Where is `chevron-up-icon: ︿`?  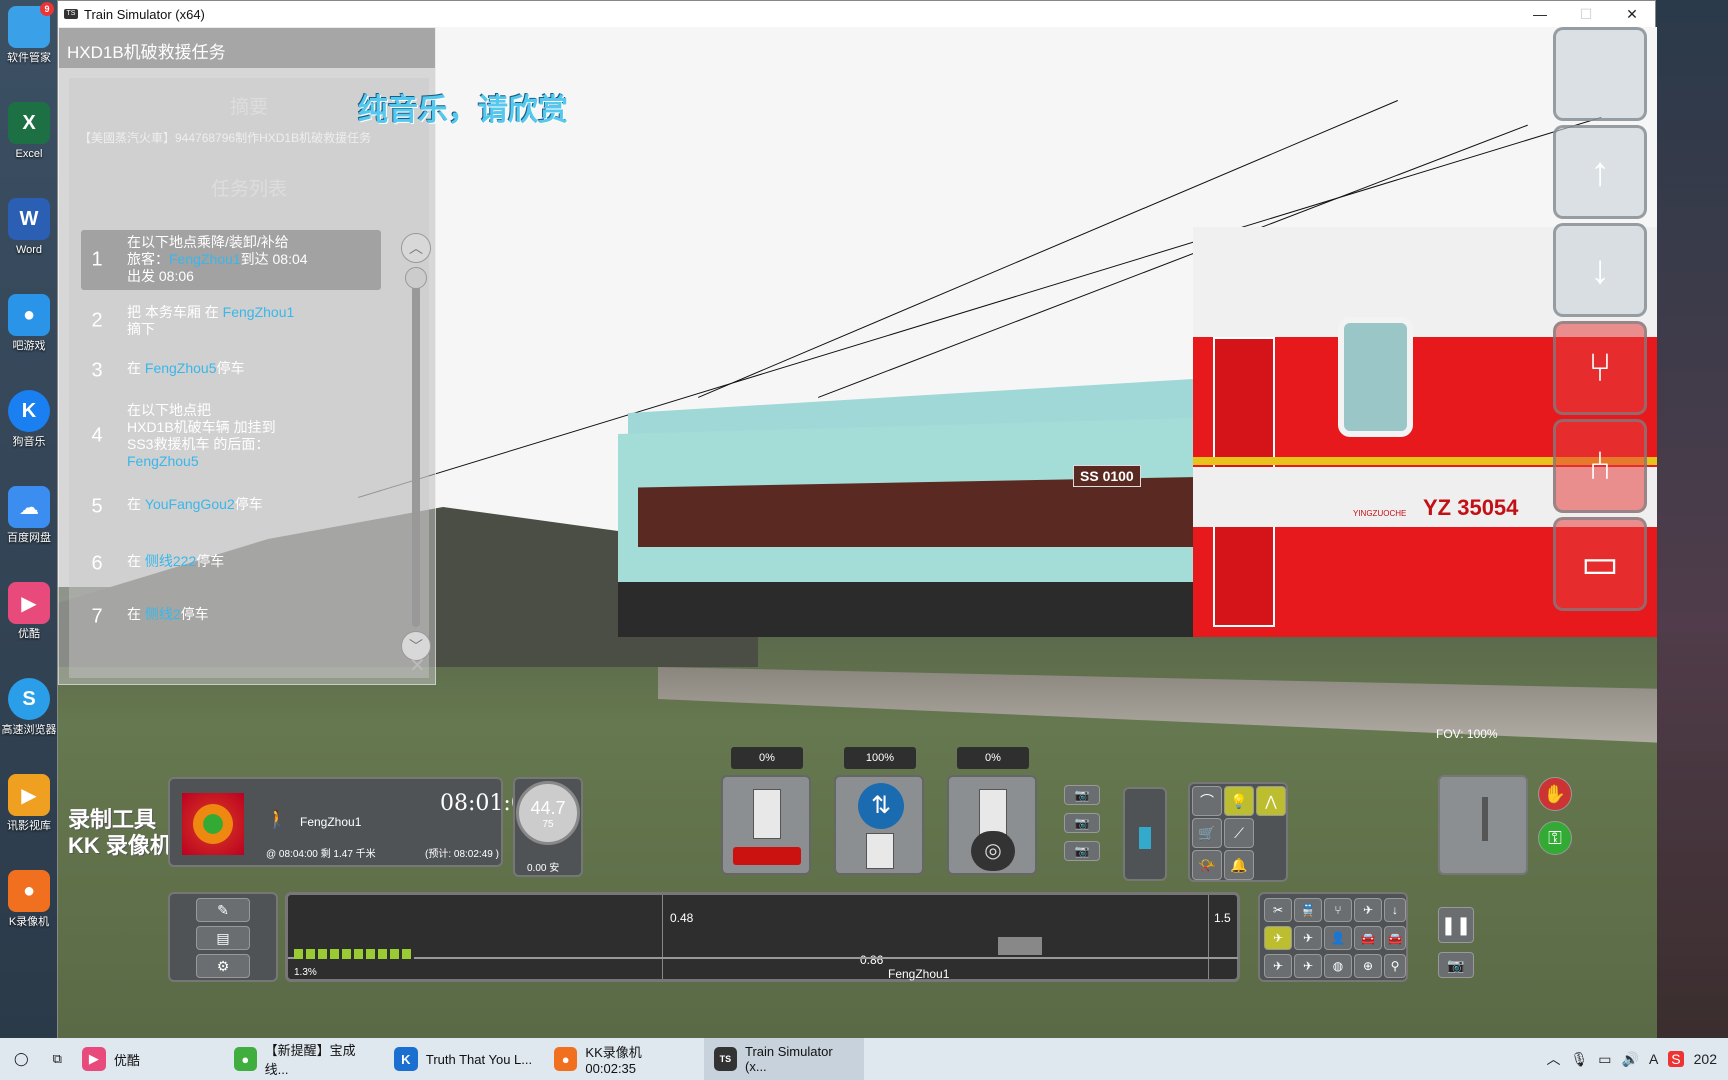
chevron-up-icon: ︿ is located at coordinates (1554, 1059).